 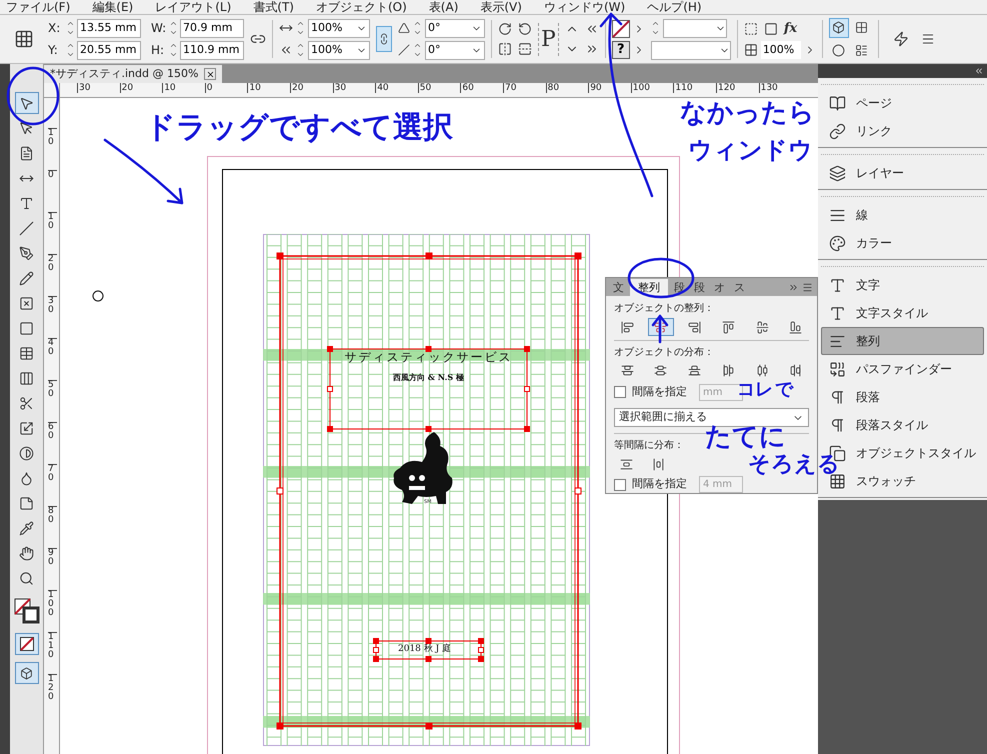 I want to click on screen-mode-icon, so click(x=26, y=673).